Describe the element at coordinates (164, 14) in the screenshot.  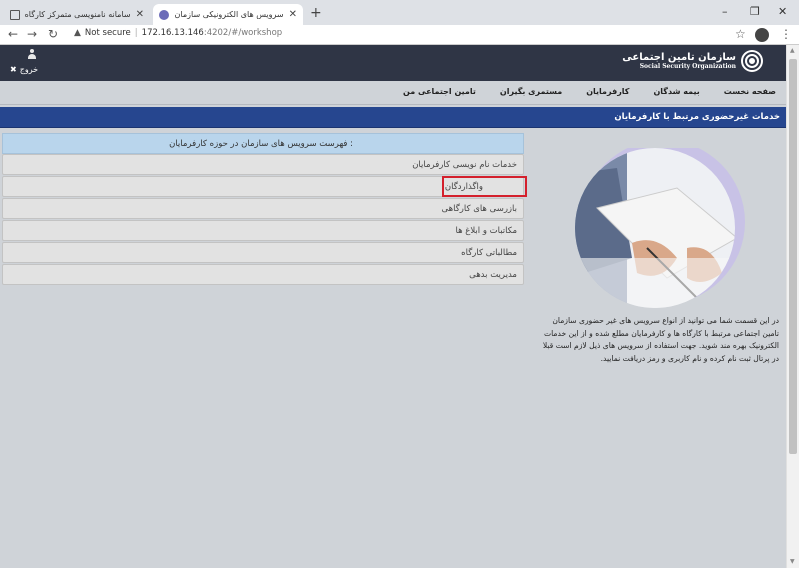
I see `site-favicon-icon` at that location.